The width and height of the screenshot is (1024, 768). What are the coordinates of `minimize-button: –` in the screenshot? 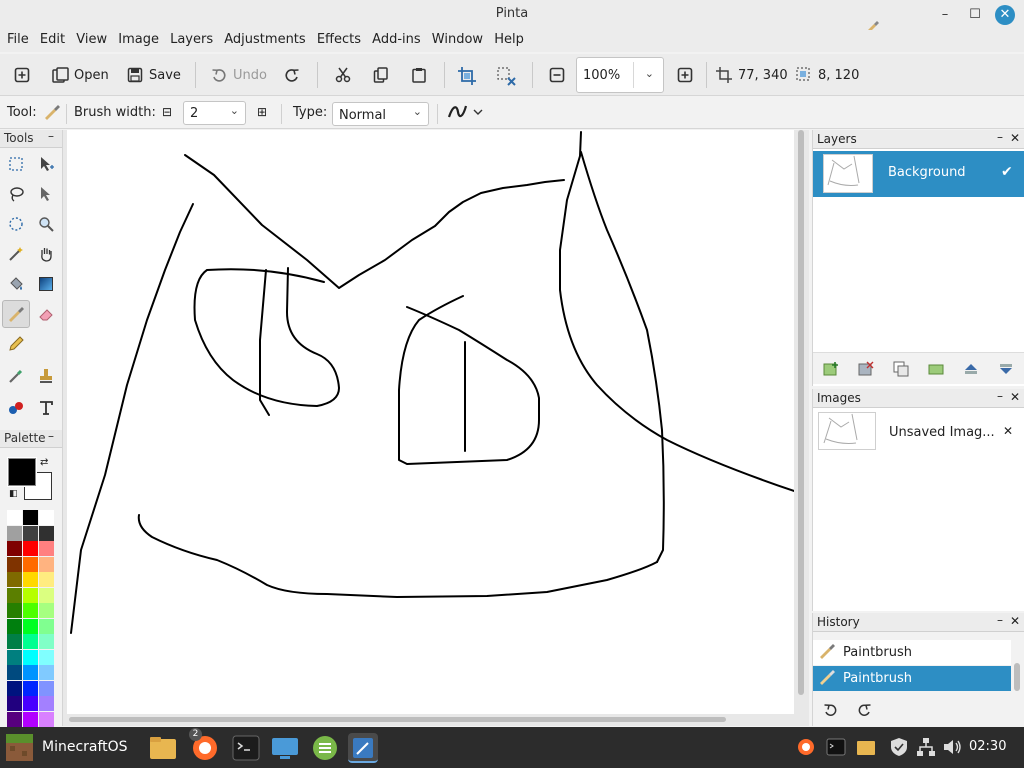 It's located at (945, 15).